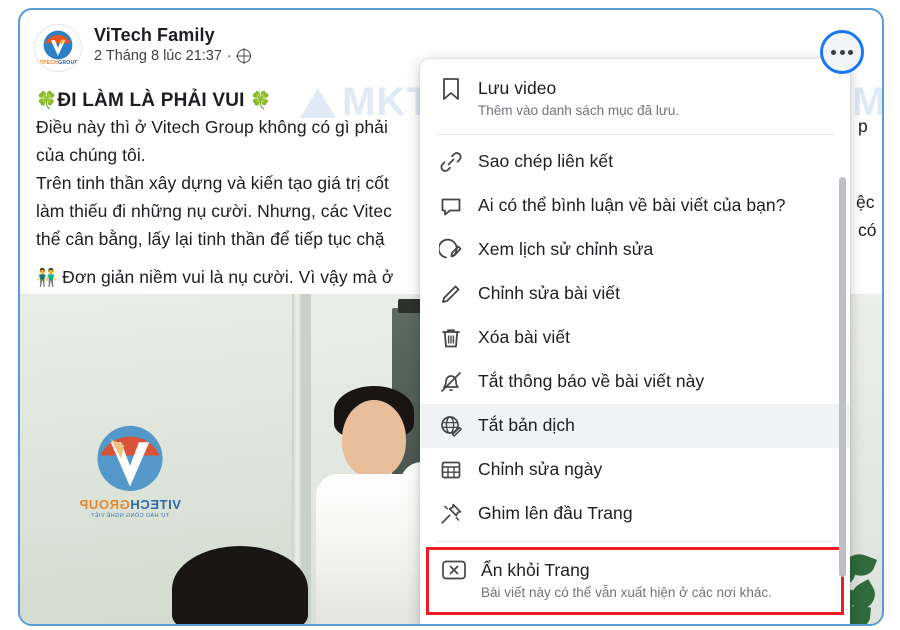 The height and width of the screenshot is (630, 900). What do you see at coordinates (172, 35) in the screenshot?
I see `page-name: ViTech Family` at bounding box center [172, 35].